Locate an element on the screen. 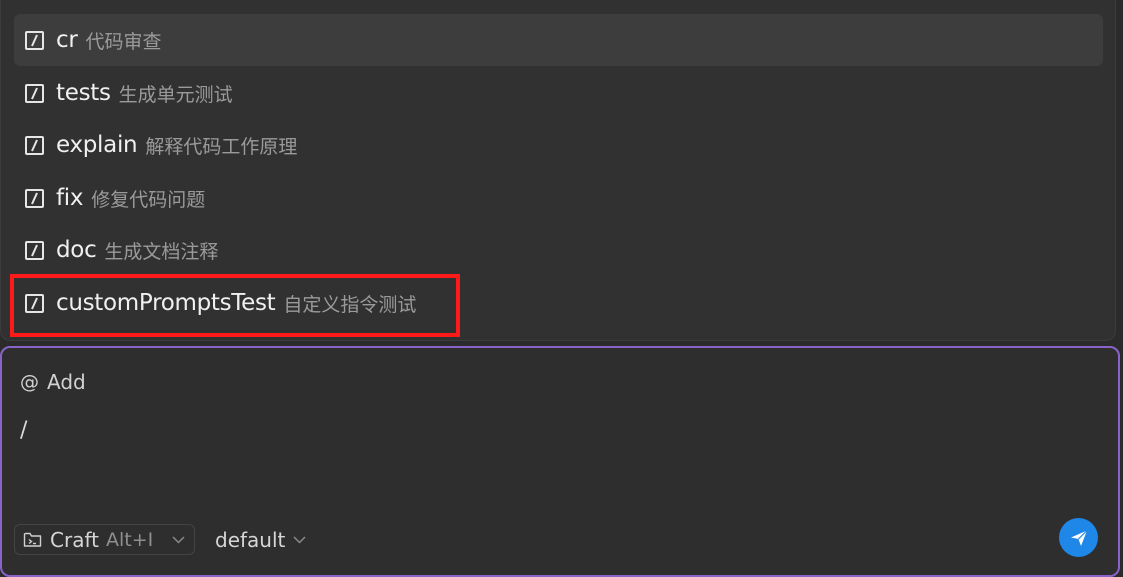 The width and height of the screenshot is (1123, 577). command-name: cr is located at coordinates (67, 40).